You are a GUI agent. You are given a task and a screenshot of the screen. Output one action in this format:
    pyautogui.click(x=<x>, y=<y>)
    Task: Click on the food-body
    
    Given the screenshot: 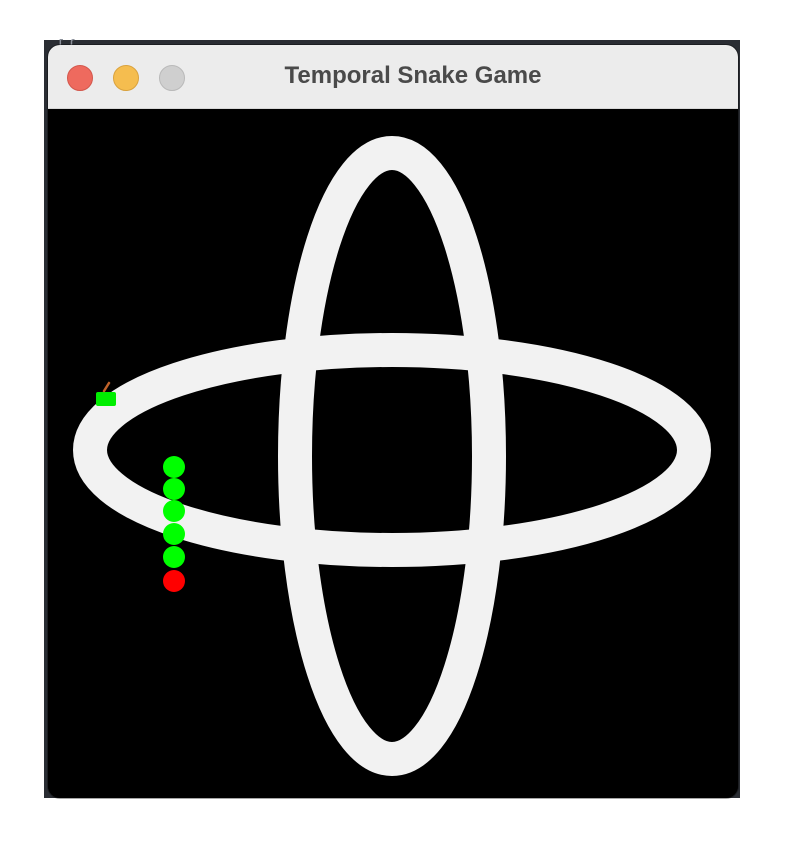 What is the action you would take?
    pyautogui.click(x=106, y=399)
    